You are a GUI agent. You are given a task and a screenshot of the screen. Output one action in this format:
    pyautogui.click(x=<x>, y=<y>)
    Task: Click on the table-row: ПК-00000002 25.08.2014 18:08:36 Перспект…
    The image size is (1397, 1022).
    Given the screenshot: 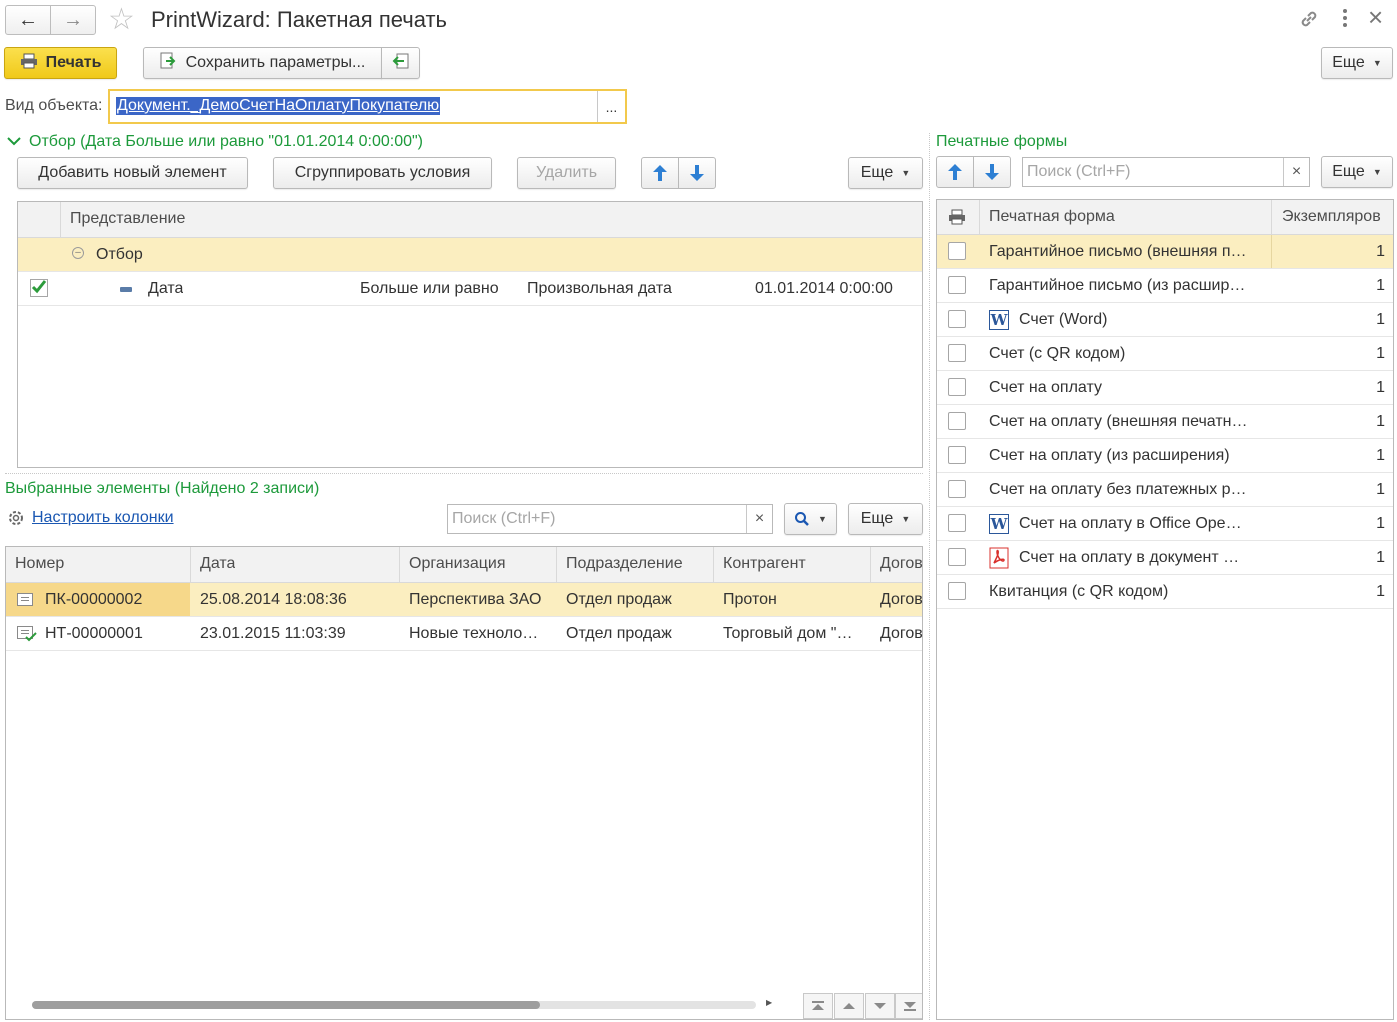 What is the action you would take?
    pyautogui.click(x=464, y=600)
    